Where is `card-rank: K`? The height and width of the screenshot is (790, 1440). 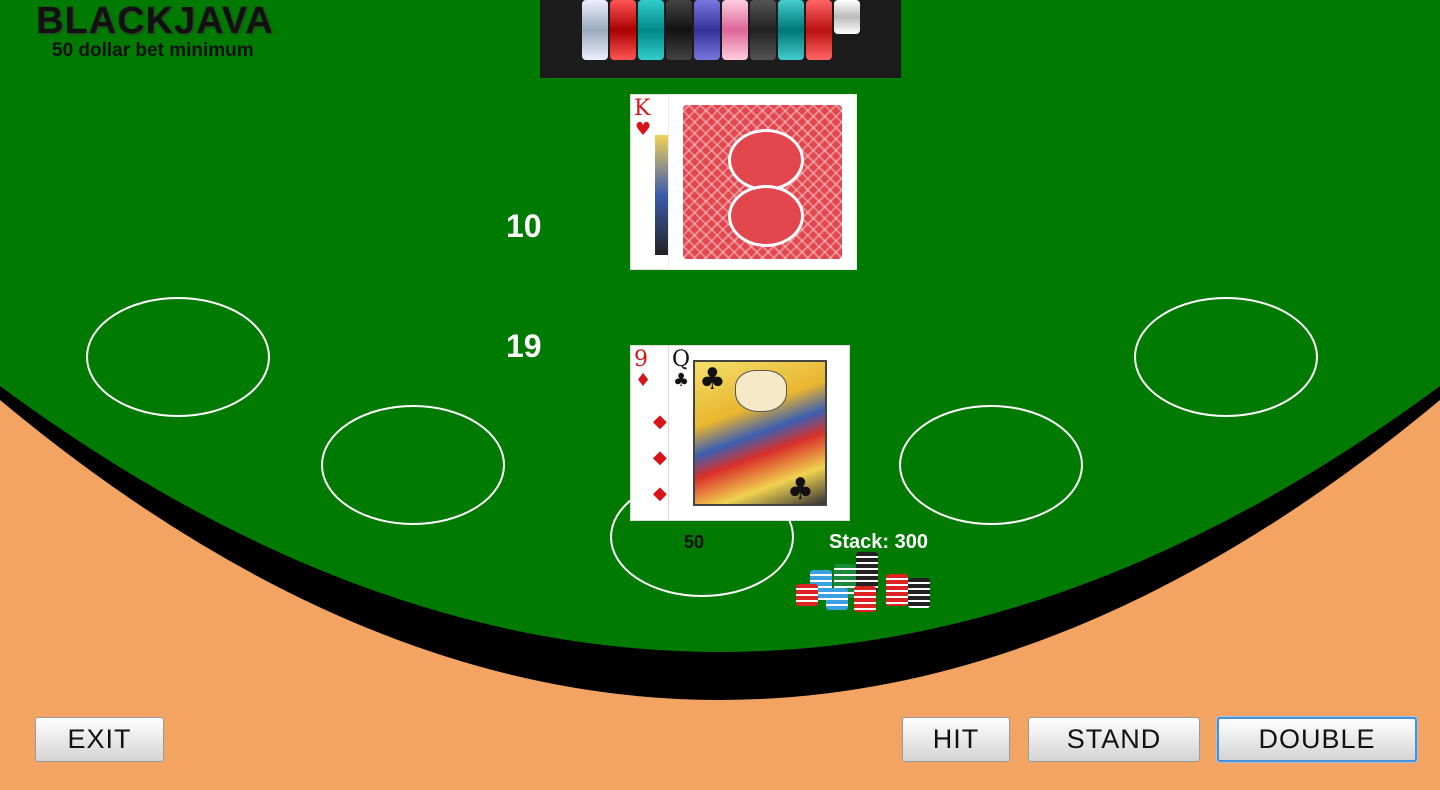
card-rank: K is located at coordinates (642, 108).